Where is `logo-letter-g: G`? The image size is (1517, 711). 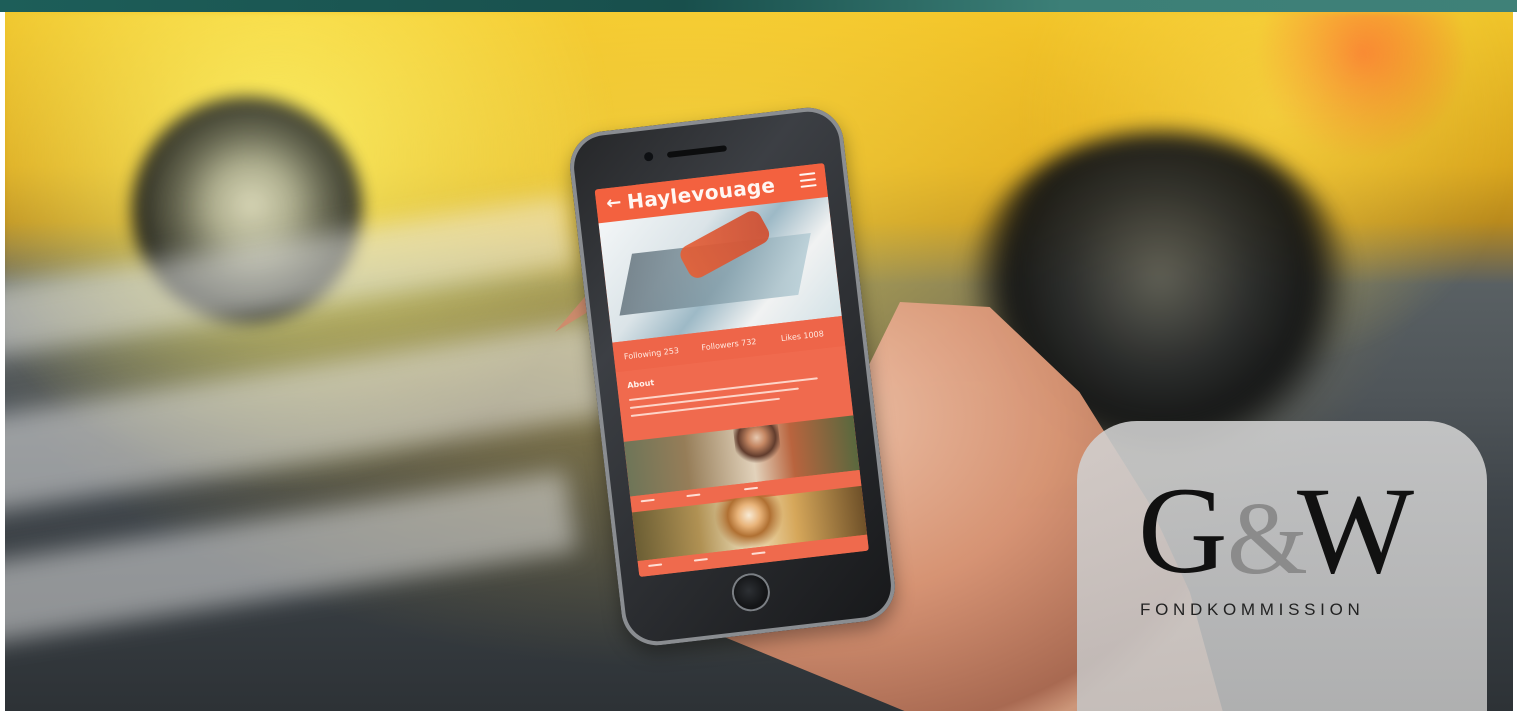 logo-letter-g: G is located at coordinates (1183, 530).